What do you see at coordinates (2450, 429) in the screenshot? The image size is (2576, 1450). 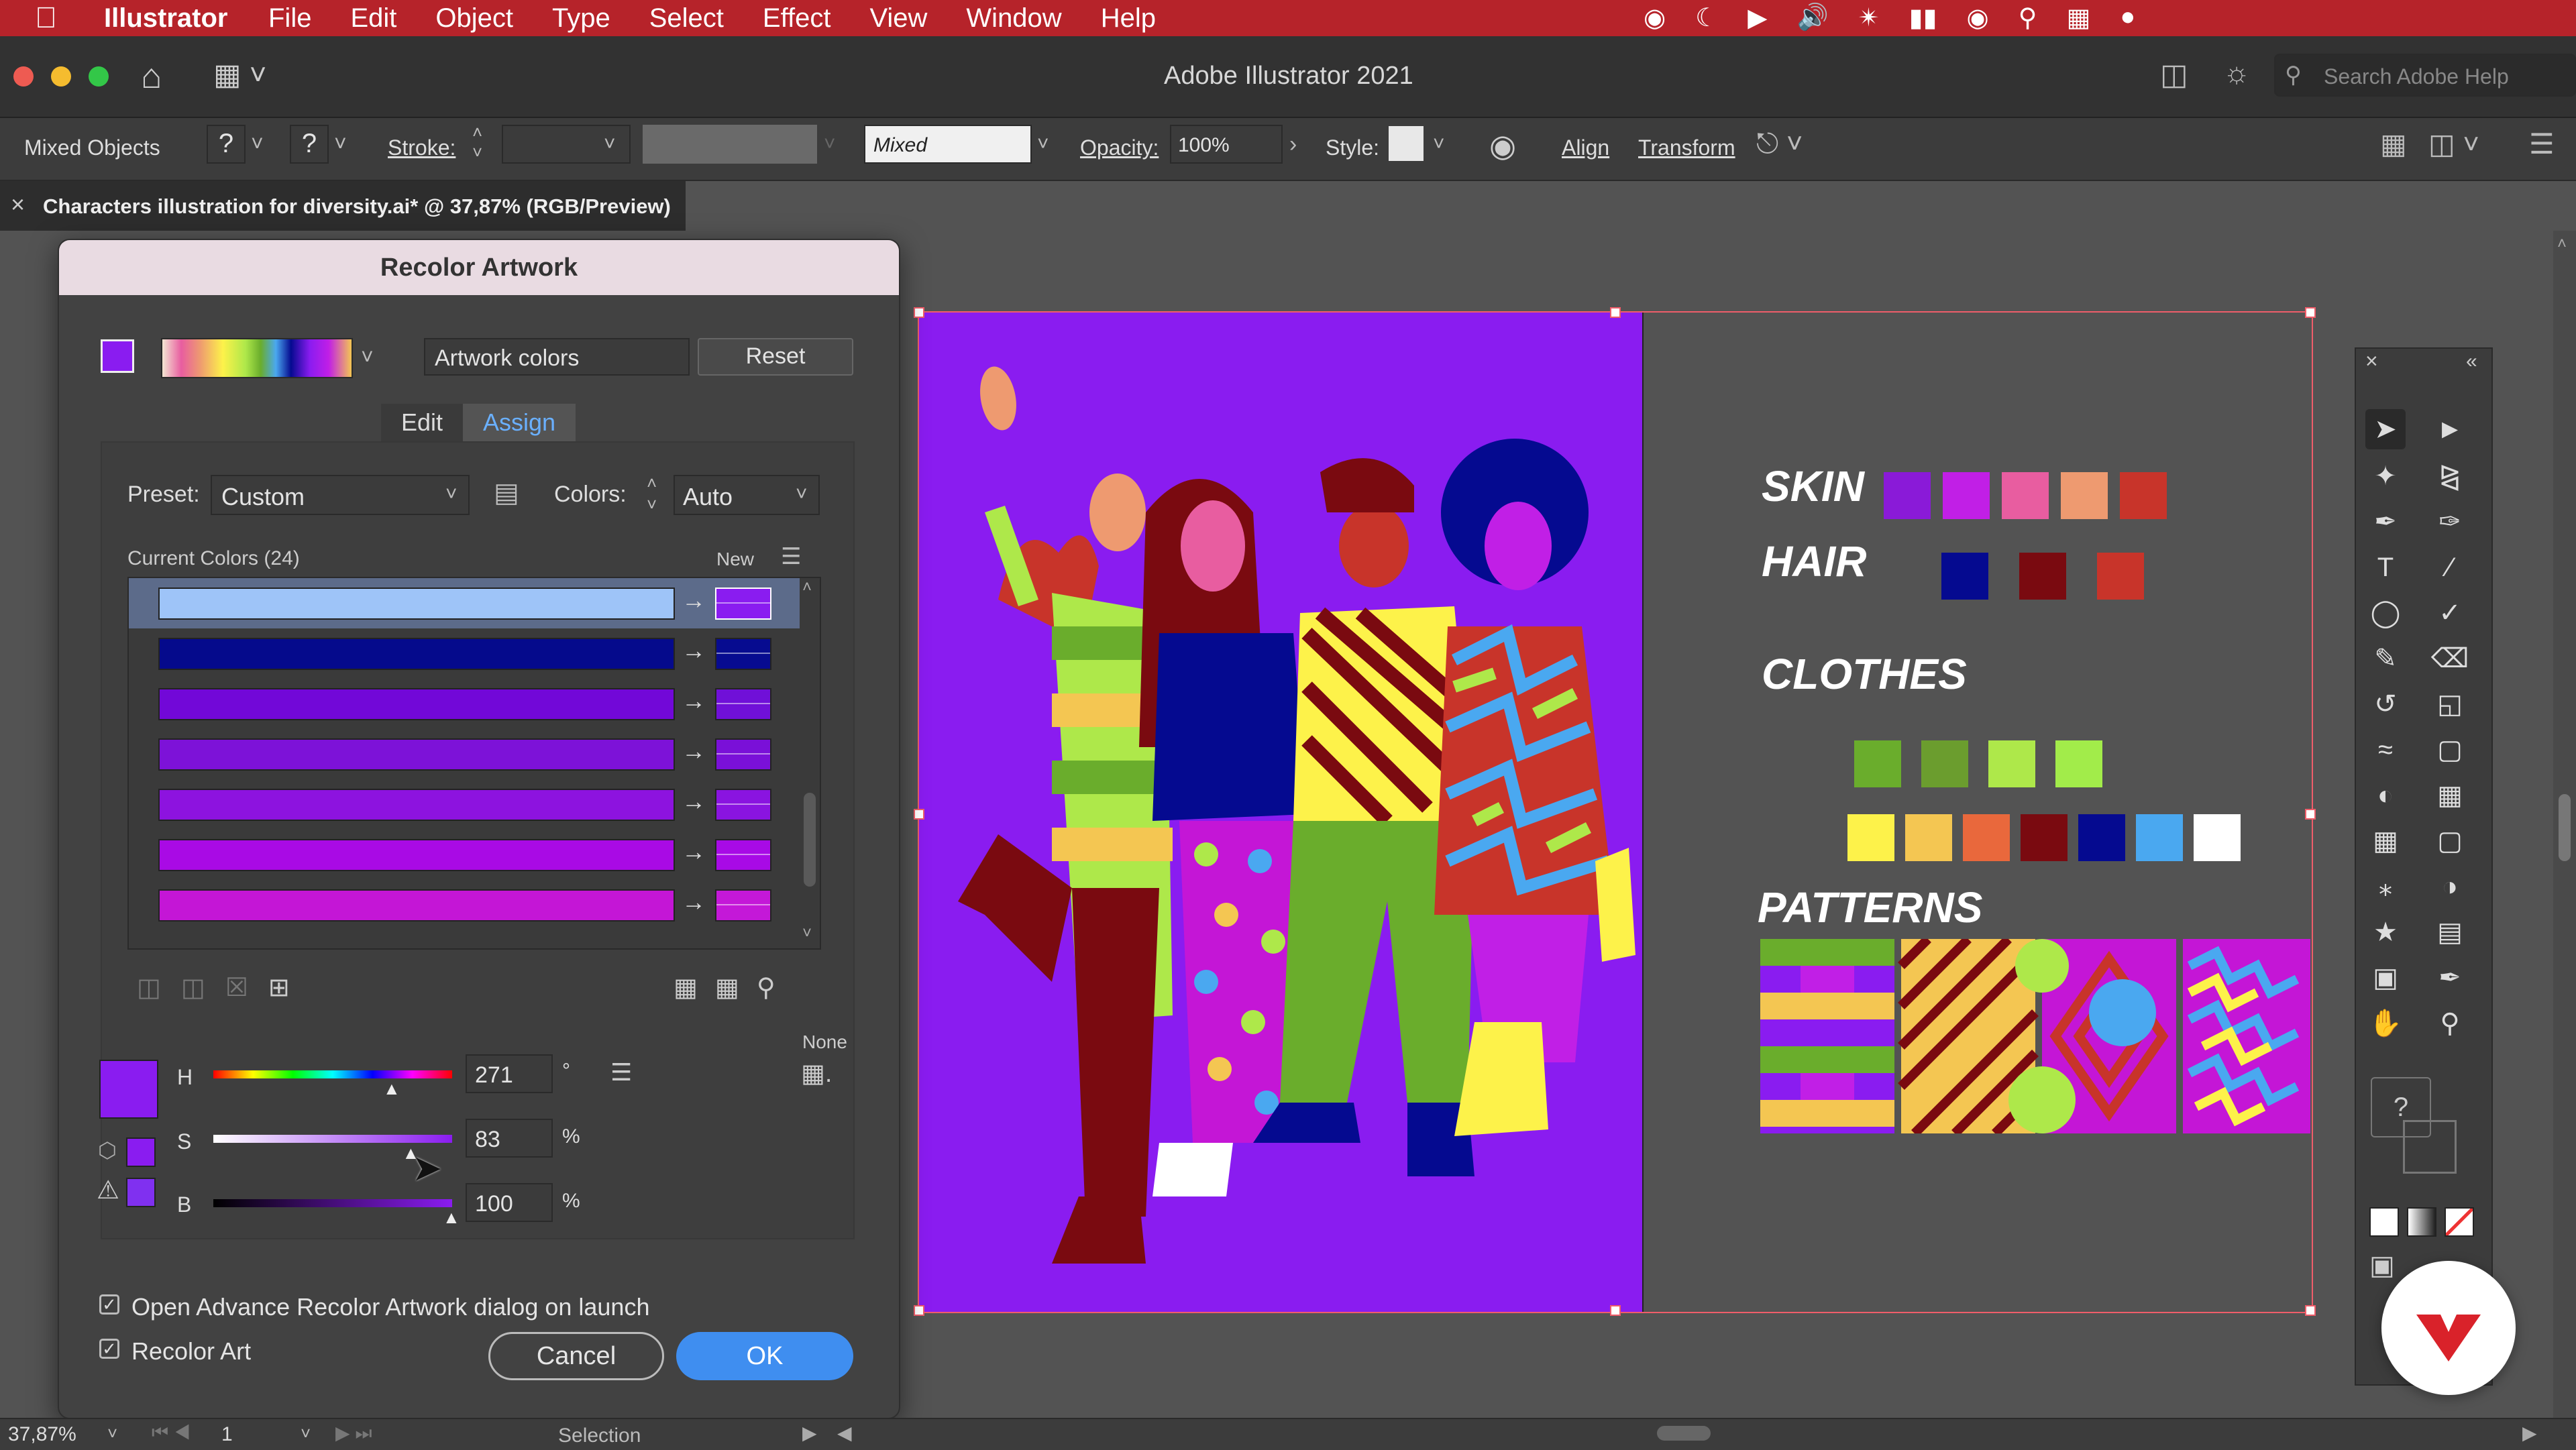 I see `direct-selection-tool-icon: ►` at bounding box center [2450, 429].